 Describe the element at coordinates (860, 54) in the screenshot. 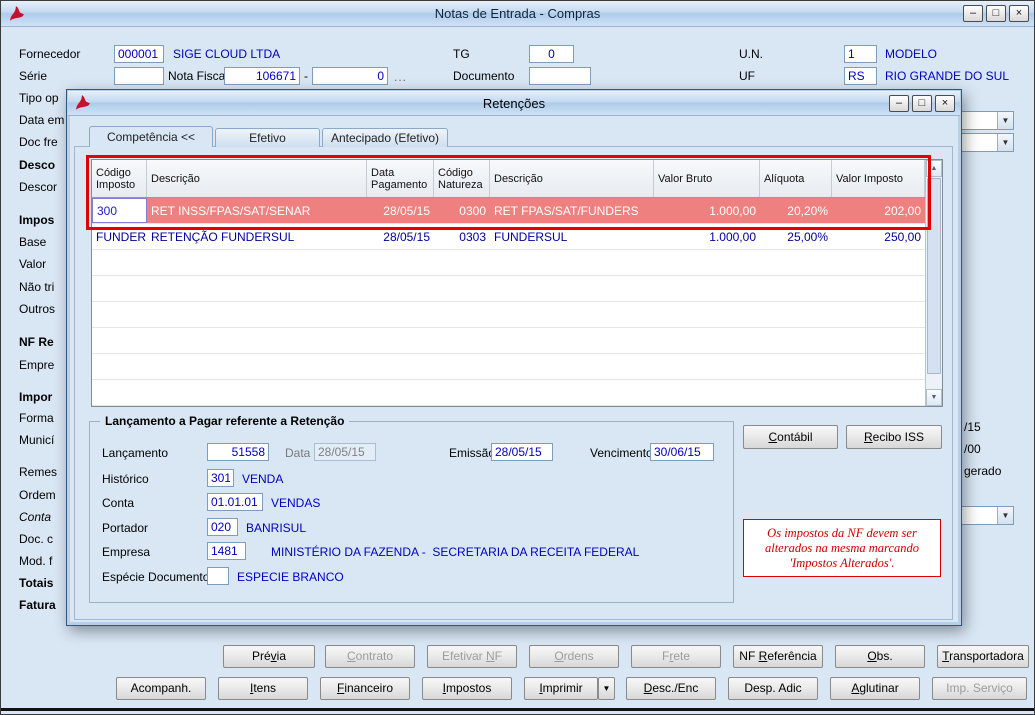

I see `un-code-field` at that location.